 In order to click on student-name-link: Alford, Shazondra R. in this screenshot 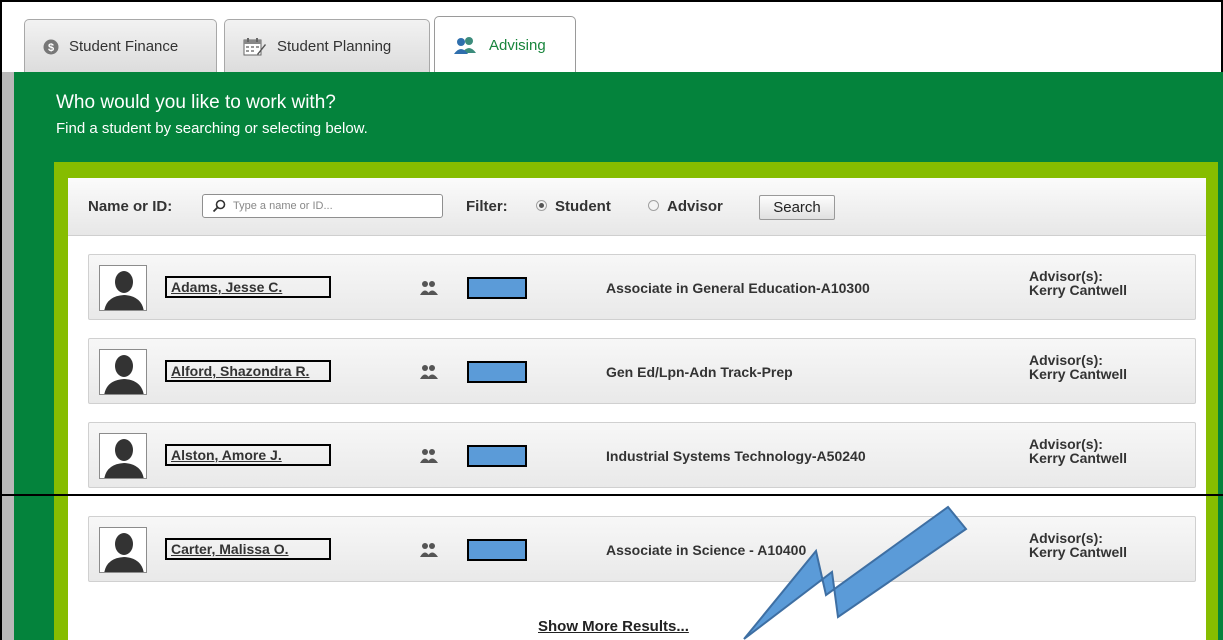, I will do `click(248, 371)`.